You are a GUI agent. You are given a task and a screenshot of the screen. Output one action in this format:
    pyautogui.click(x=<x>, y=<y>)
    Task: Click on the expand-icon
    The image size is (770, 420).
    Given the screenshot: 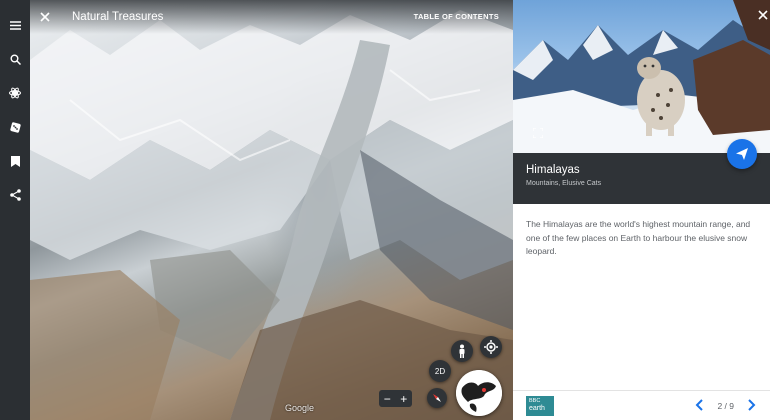 What is the action you would take?
    pyautogui.click(x=538, y=133)
    